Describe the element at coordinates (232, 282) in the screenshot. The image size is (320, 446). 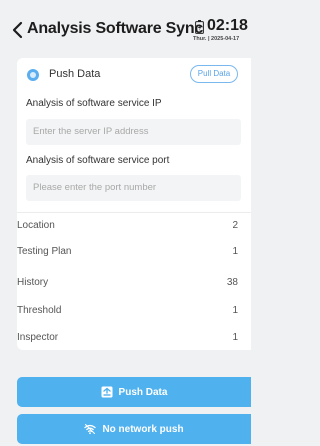
I see `stat-value: 38` at that location.